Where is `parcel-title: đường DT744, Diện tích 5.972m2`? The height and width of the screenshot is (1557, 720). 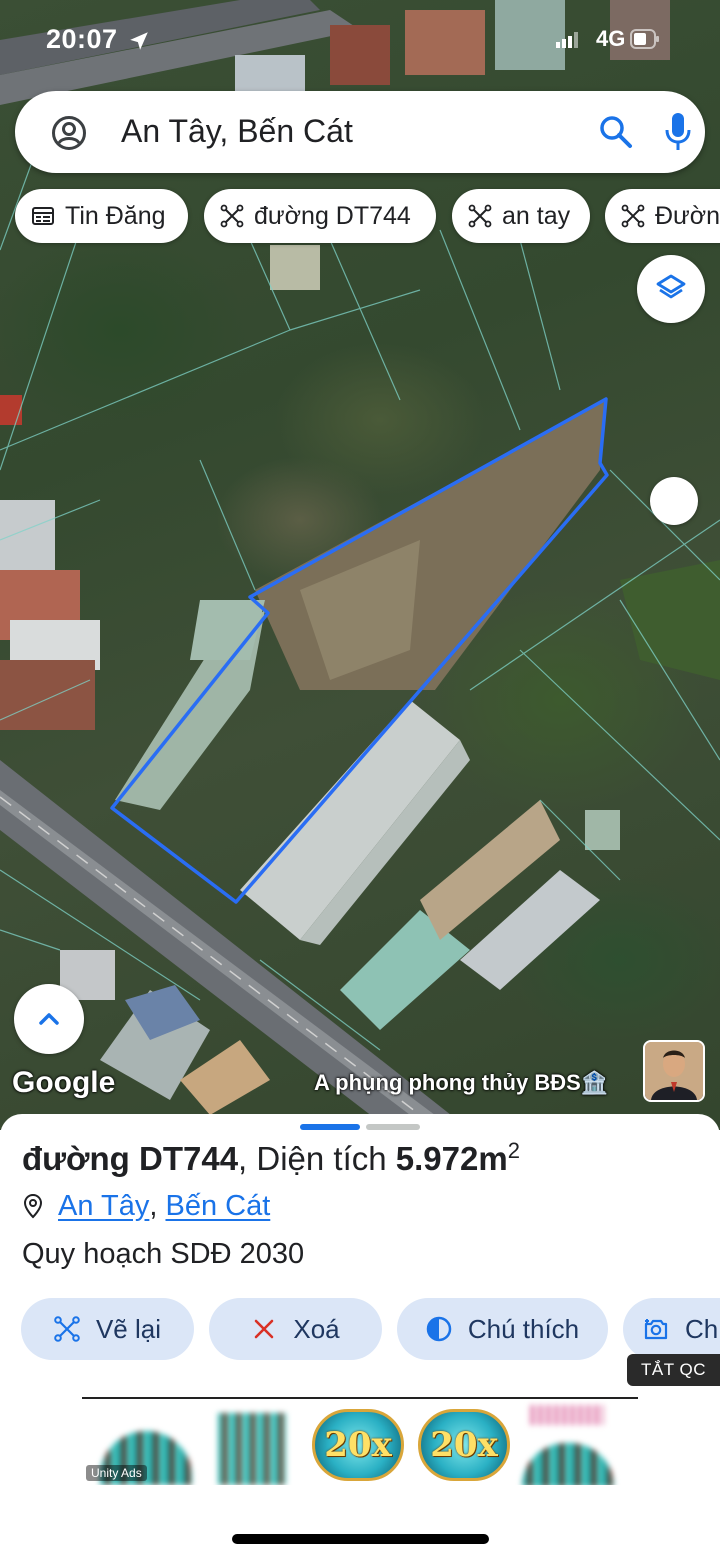
parcel-title: đường DT744, Diện tích 5.972m2 is located at coordinates (271, 1158).